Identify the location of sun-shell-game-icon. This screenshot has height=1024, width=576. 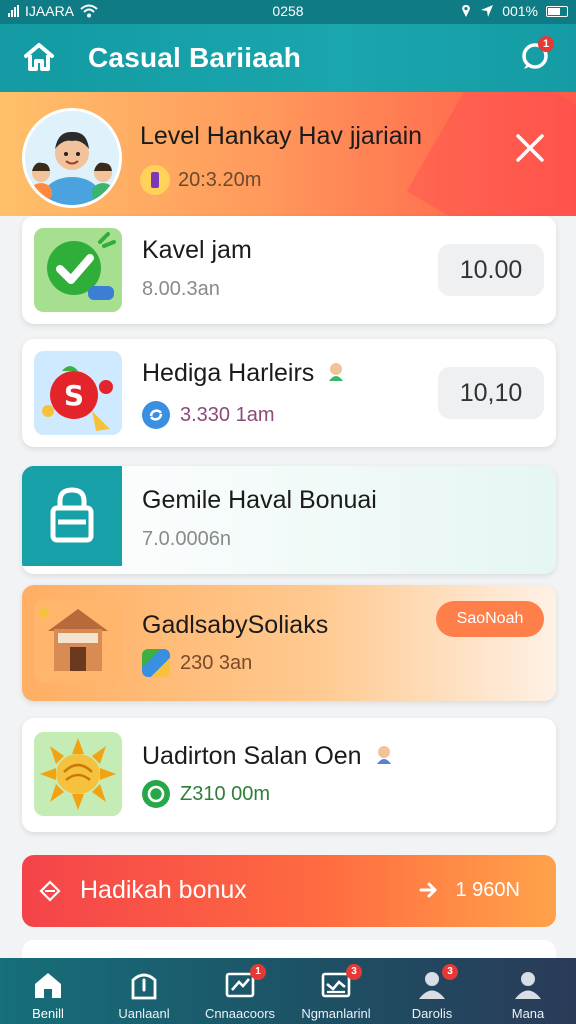
(78, 774).